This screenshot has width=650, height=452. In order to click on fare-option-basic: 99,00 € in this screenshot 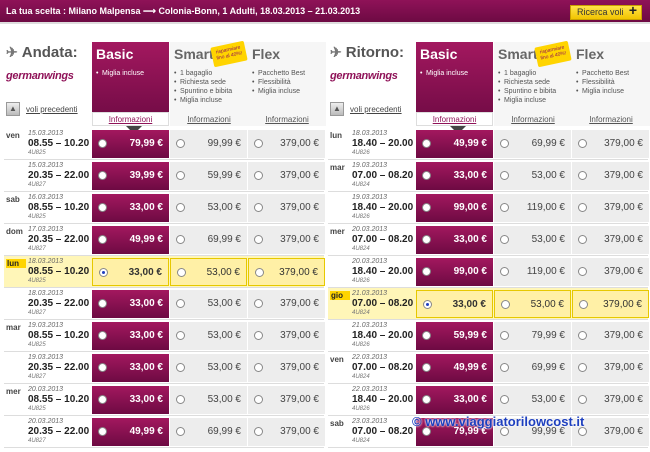, I will do `click(454, 272)`.